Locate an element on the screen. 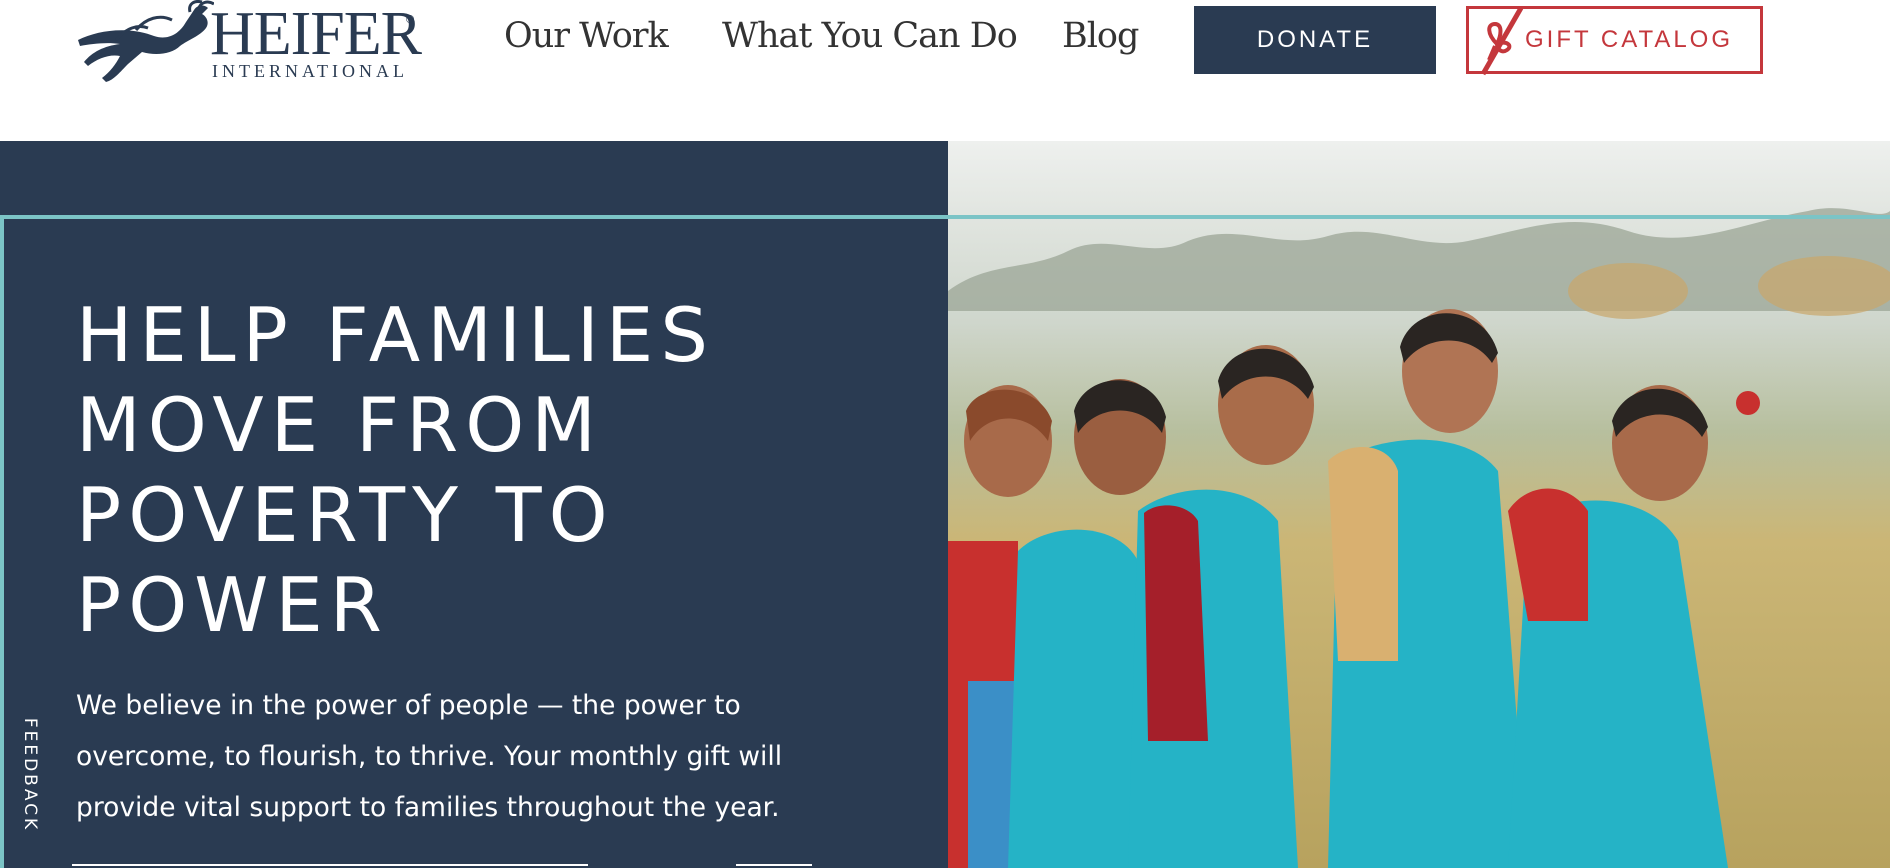 The image size is (1890, 868). goat-logo-icon is located at coordinates (146, 41).